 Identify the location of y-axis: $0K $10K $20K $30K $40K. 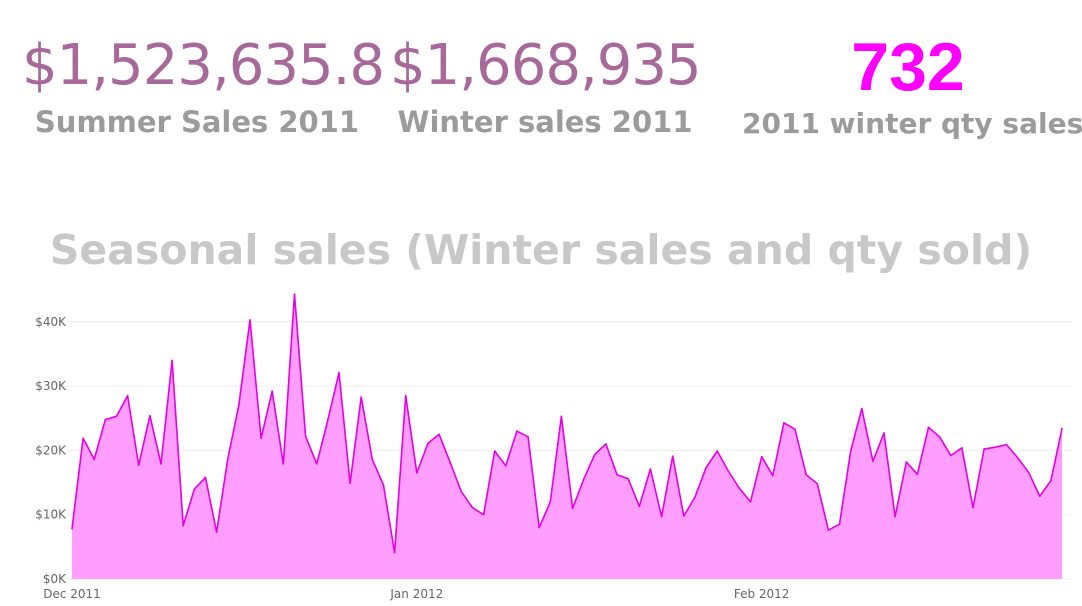
(51, 450).